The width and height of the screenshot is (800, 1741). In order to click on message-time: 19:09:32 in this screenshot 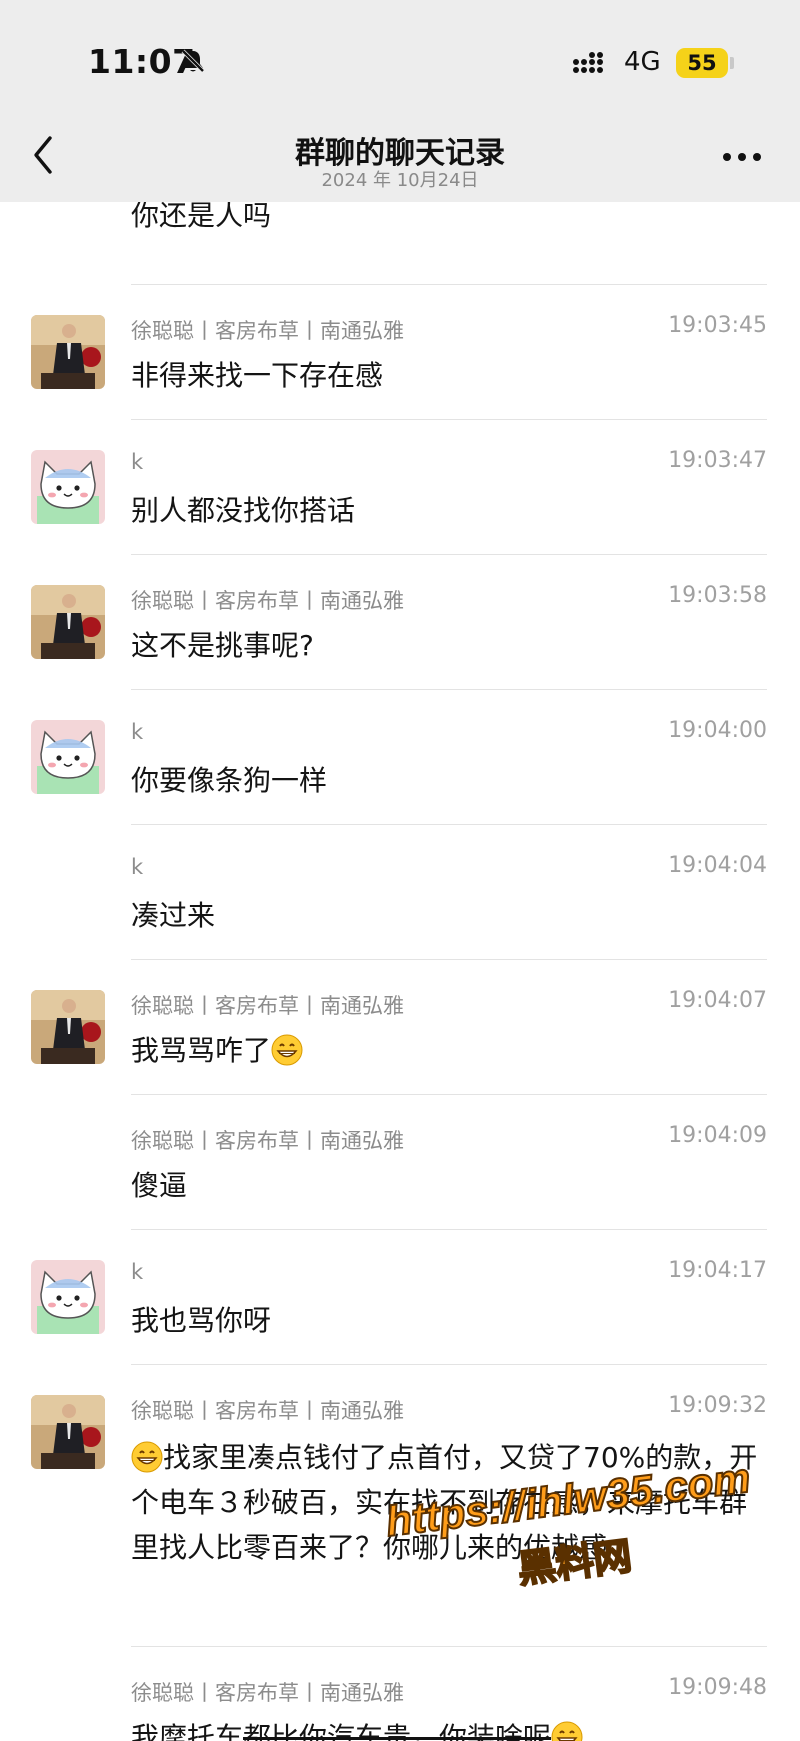, I will do `click(717, 1405)`.